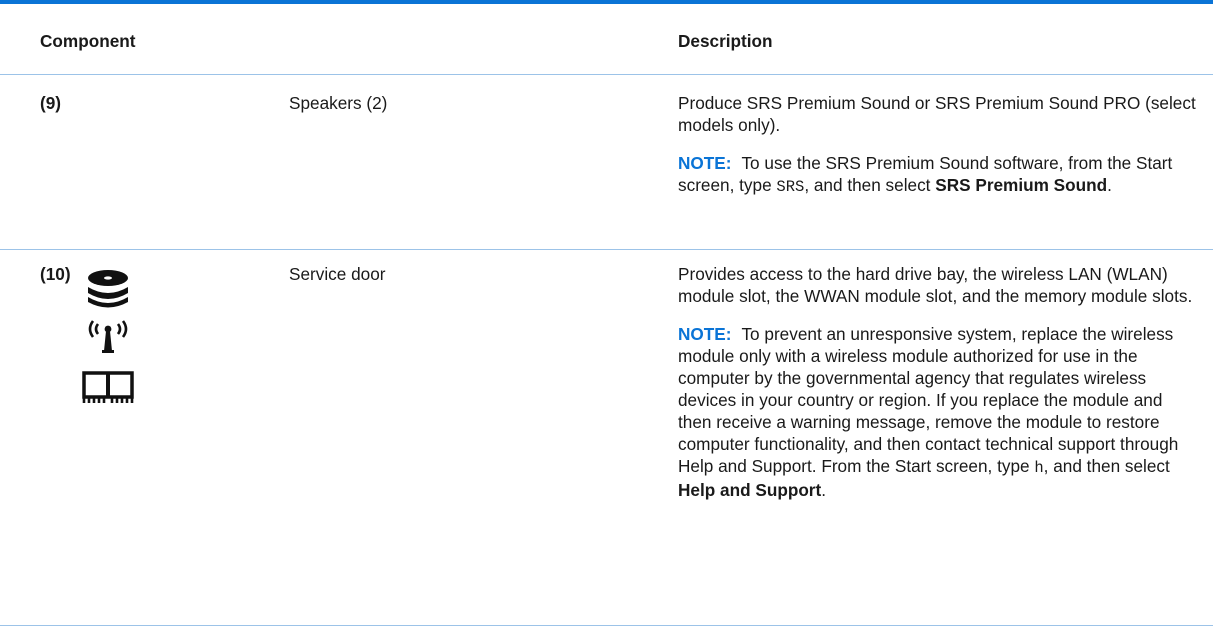 This screenshot has height=630, width=1213. I want to click on memory-module-icon, so click(108, 387).